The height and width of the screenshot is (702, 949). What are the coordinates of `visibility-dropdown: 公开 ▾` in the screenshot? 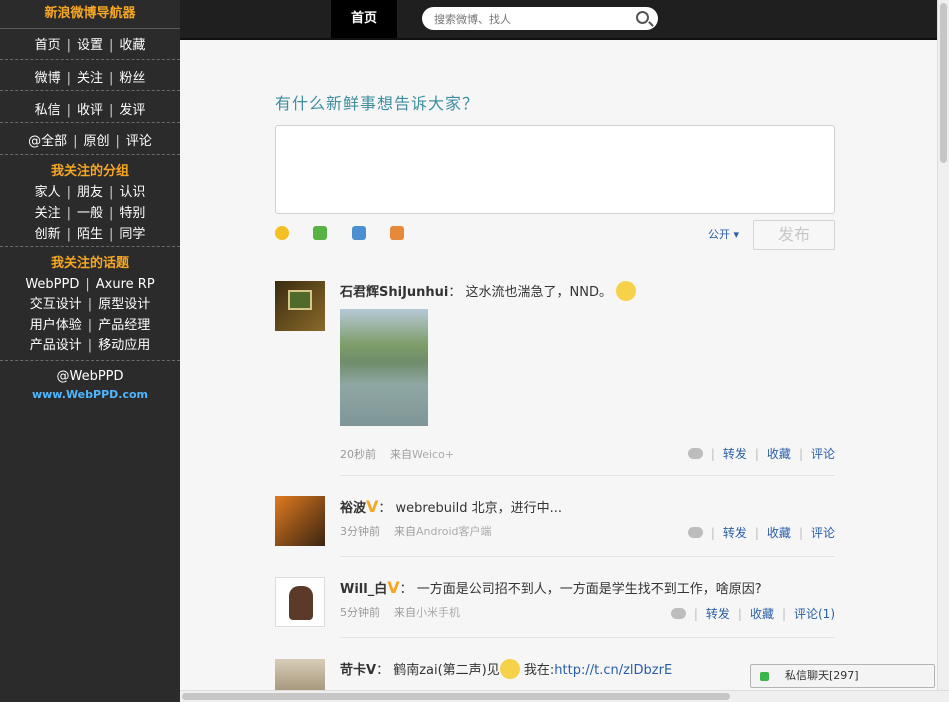 It's located at (723, 234).